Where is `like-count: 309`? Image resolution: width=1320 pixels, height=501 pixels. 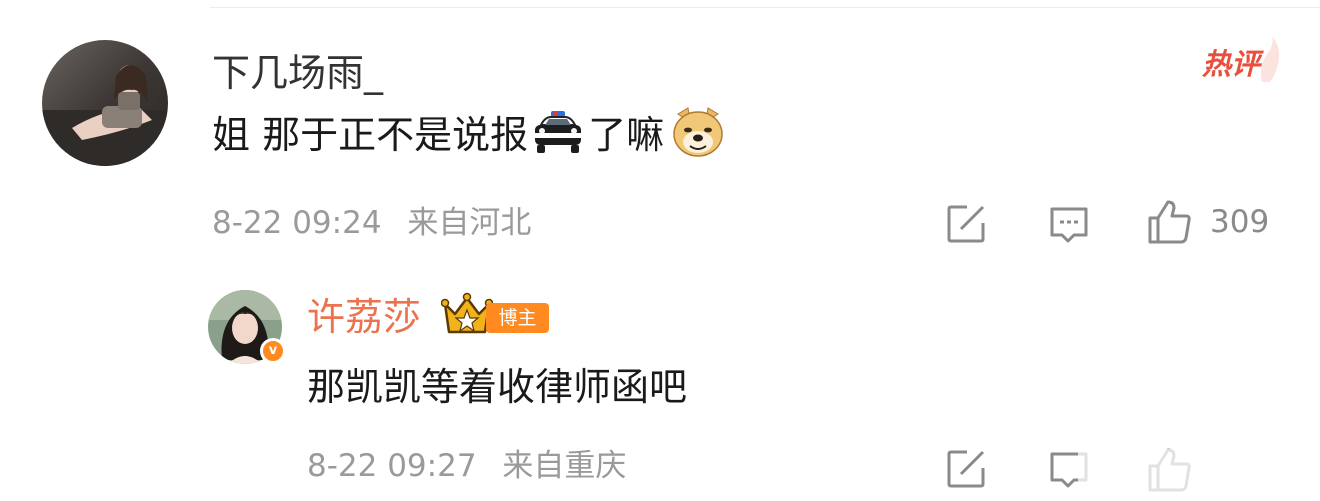 like-count: 309 is located at coordinates (1240, 222).